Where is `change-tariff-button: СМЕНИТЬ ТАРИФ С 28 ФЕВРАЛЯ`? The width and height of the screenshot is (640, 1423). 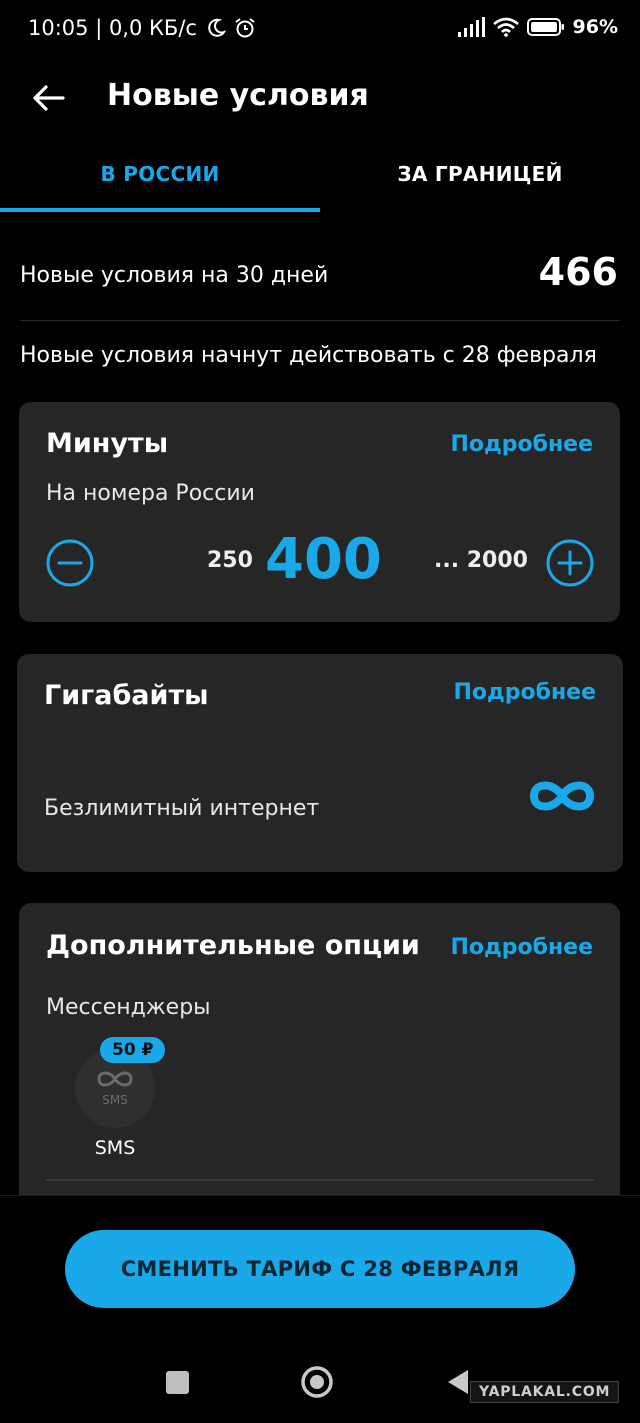
change-tariff-button: СМЕНИТЬ ТАРИФ С 28 ФЕВРАЛЯ is located at coordinates (320, 1269).